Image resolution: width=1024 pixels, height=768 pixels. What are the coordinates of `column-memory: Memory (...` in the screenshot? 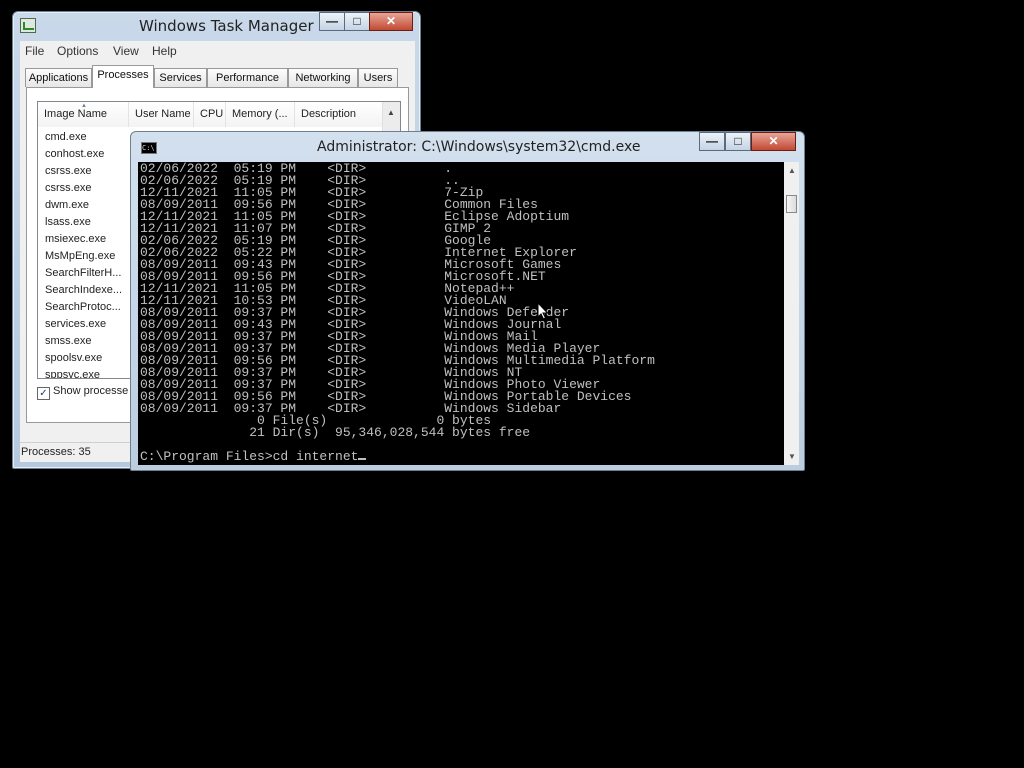 It's located at (260, 114).